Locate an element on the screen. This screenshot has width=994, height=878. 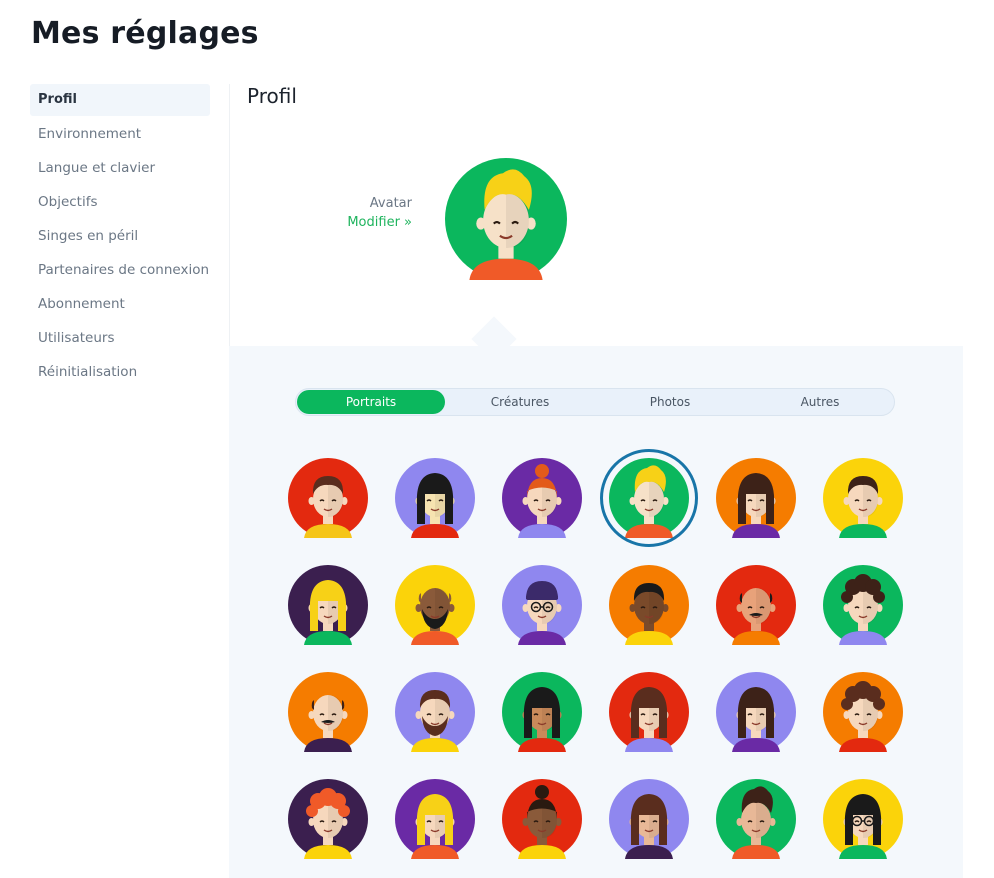
tab-portraits: Portraits is located at coordinates (371, 402).